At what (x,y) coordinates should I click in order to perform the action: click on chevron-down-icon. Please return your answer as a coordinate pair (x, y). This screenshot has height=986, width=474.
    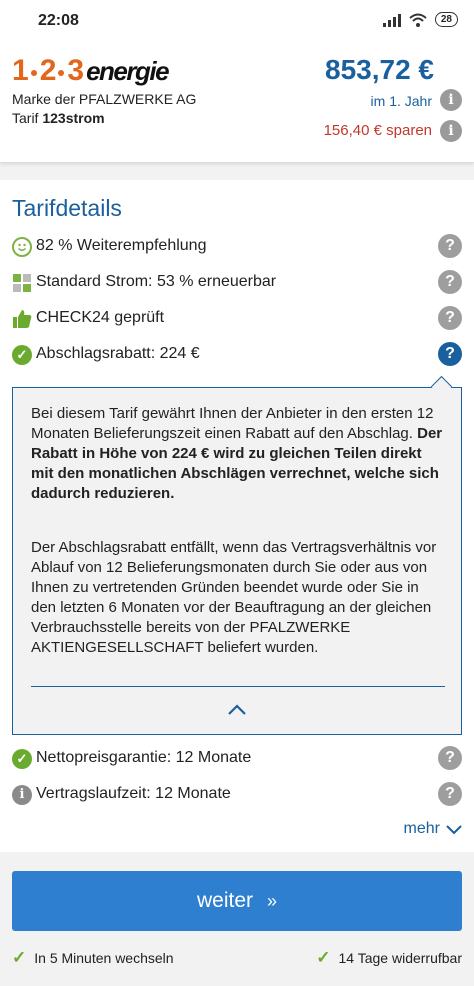
    Looking at the image, I should click on (454, 830).